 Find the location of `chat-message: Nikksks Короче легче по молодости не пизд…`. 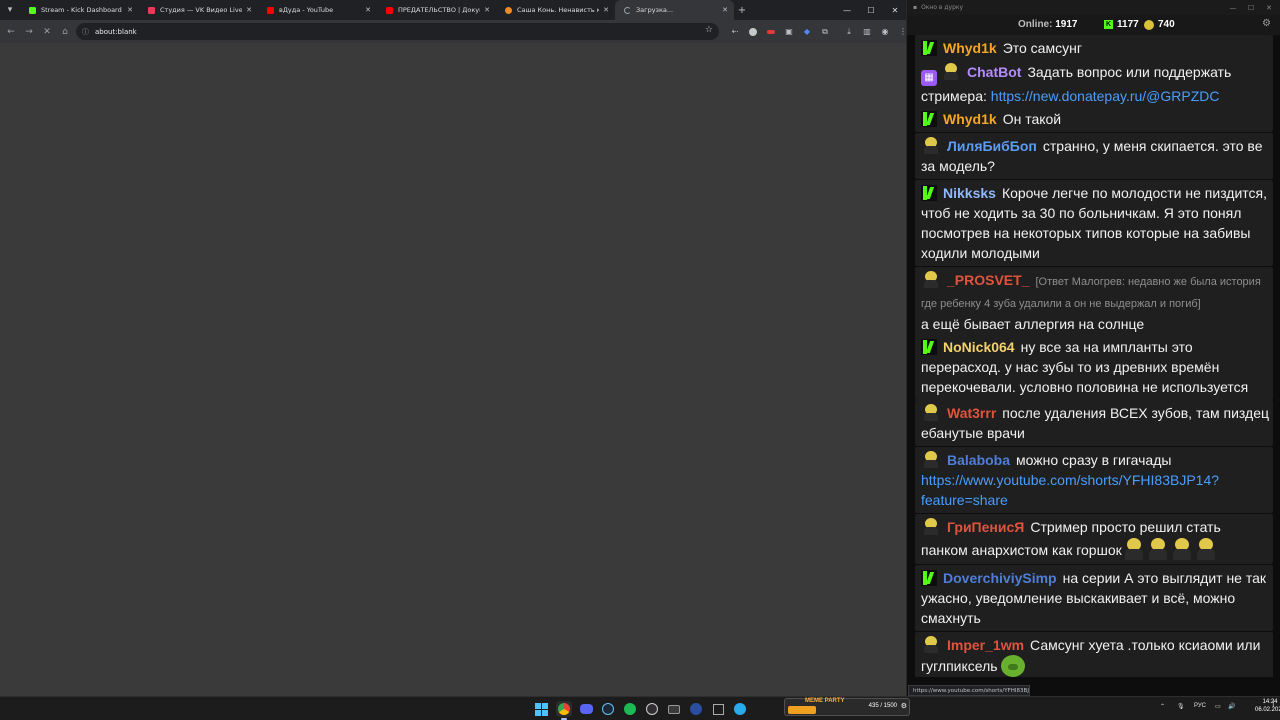

chat-message: Nikksks Короче легче по молодости не пизд… is located at coordinates (1094, 223).